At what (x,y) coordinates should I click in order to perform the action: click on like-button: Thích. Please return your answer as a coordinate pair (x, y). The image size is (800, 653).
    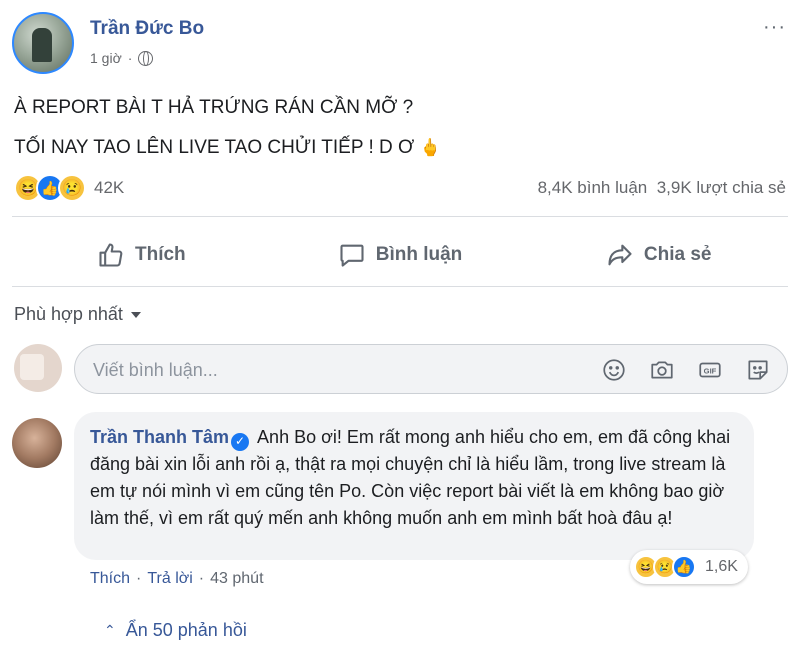
    Looking at the image, I should click on (141, 255).